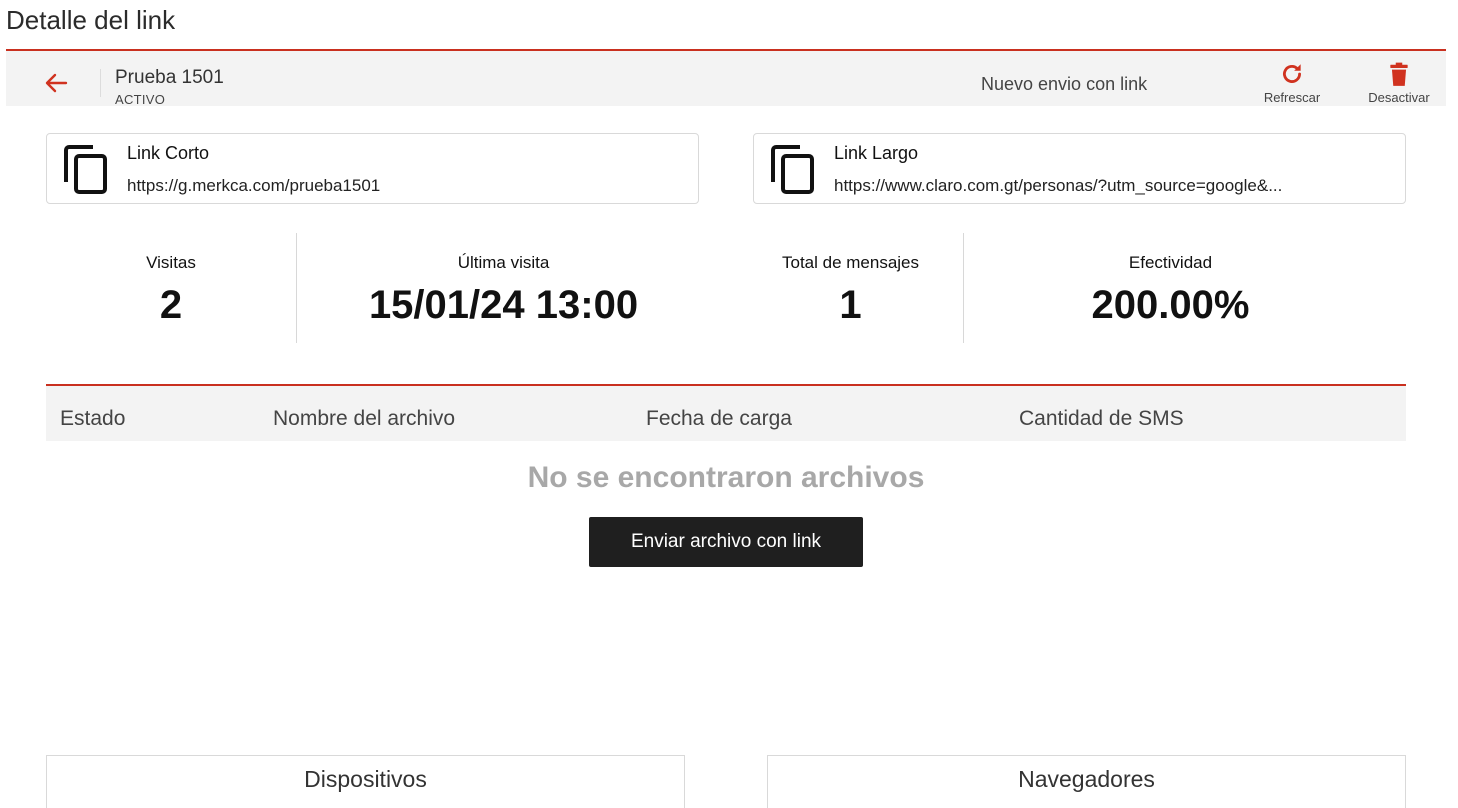 This screenshot has height=808, width=1458. I want to click on new-send-with-link-button: Nuevo envio con link, so click(1064, 84).